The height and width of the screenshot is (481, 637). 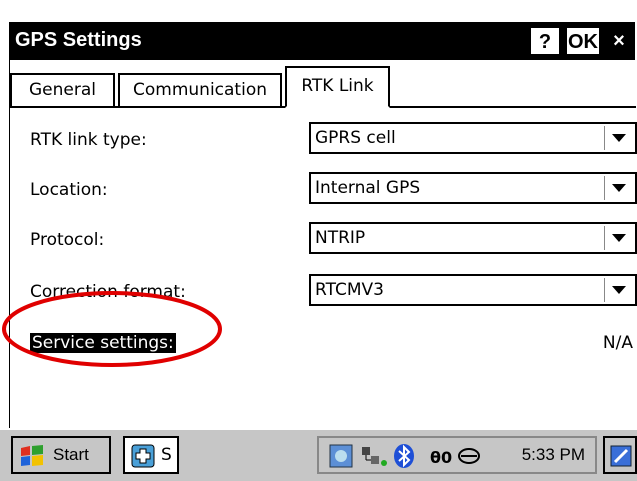 What do you see at coordinates (166, 455) in the screenshot?
I see `task-label: S` at bounding box center [166, 455].